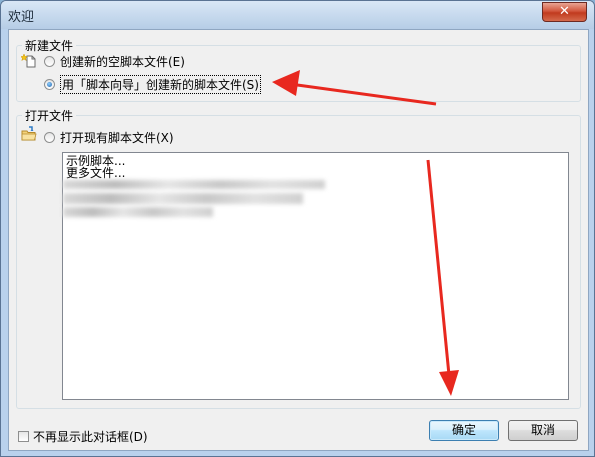 This screenshot has height=457, width=595. I want to click on dont-show-again-label: 不再显示此对话框(D), so click(90, 437).